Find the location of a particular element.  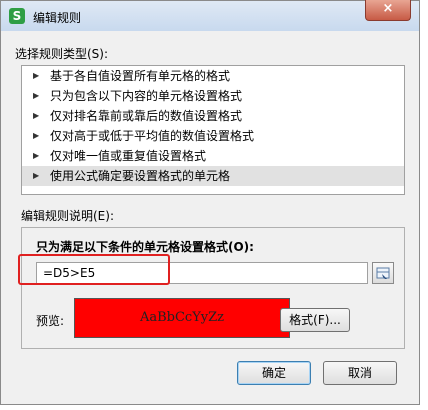

ok-button: 确定 is located at coordinates (274, 373).